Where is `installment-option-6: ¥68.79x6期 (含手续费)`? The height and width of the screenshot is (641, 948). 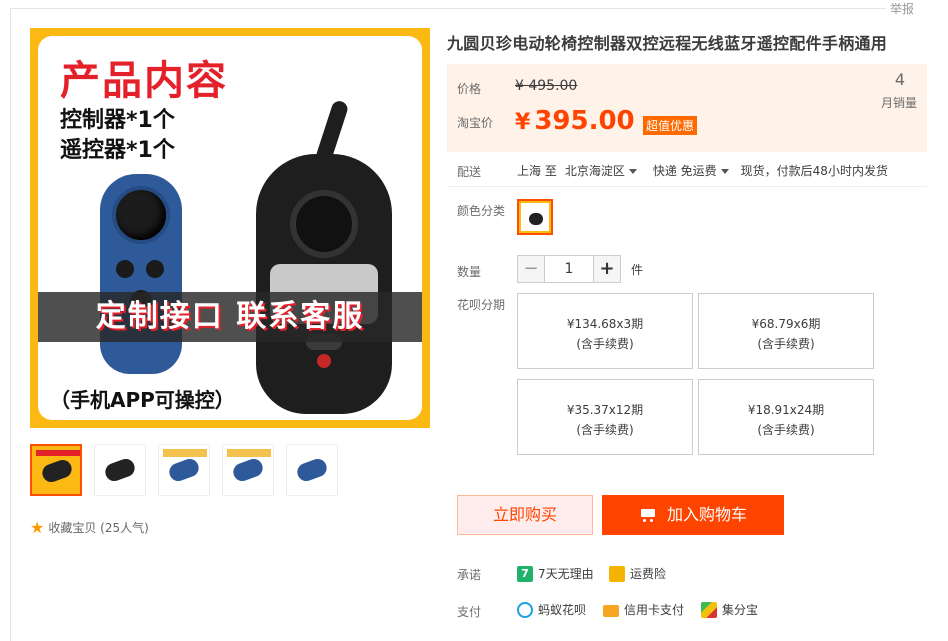 installment-option-6: ¥68.79x6期 (含手续费) is located at coordinates (786, 331).